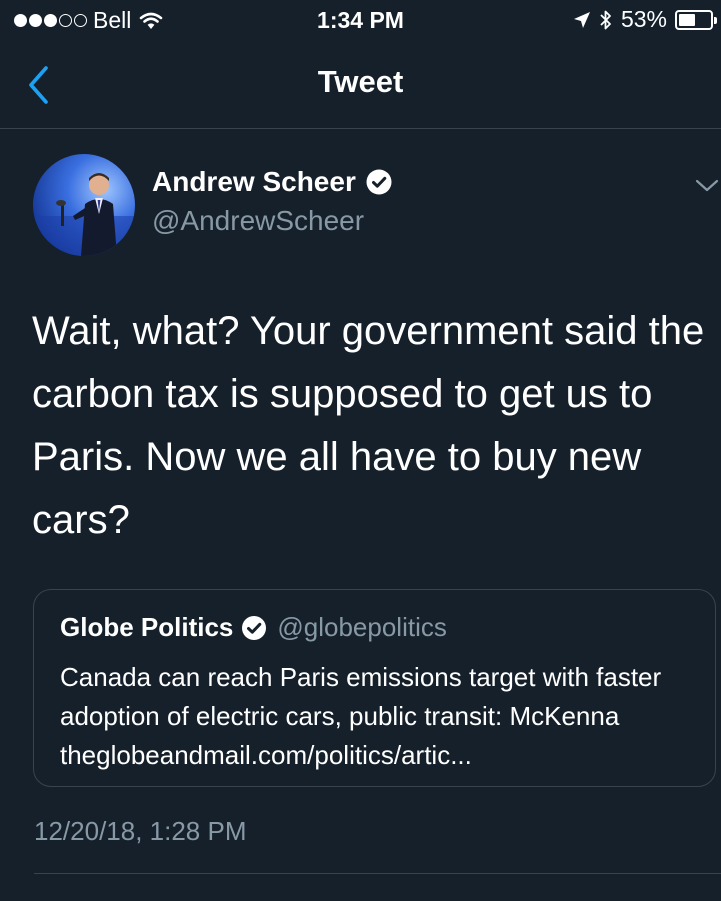 The height and width of the screenshot is (901, 721). What do you see at coordinates (687, 19) in the screenshot?
I see `battery-level` at bounding box center [687, 19].